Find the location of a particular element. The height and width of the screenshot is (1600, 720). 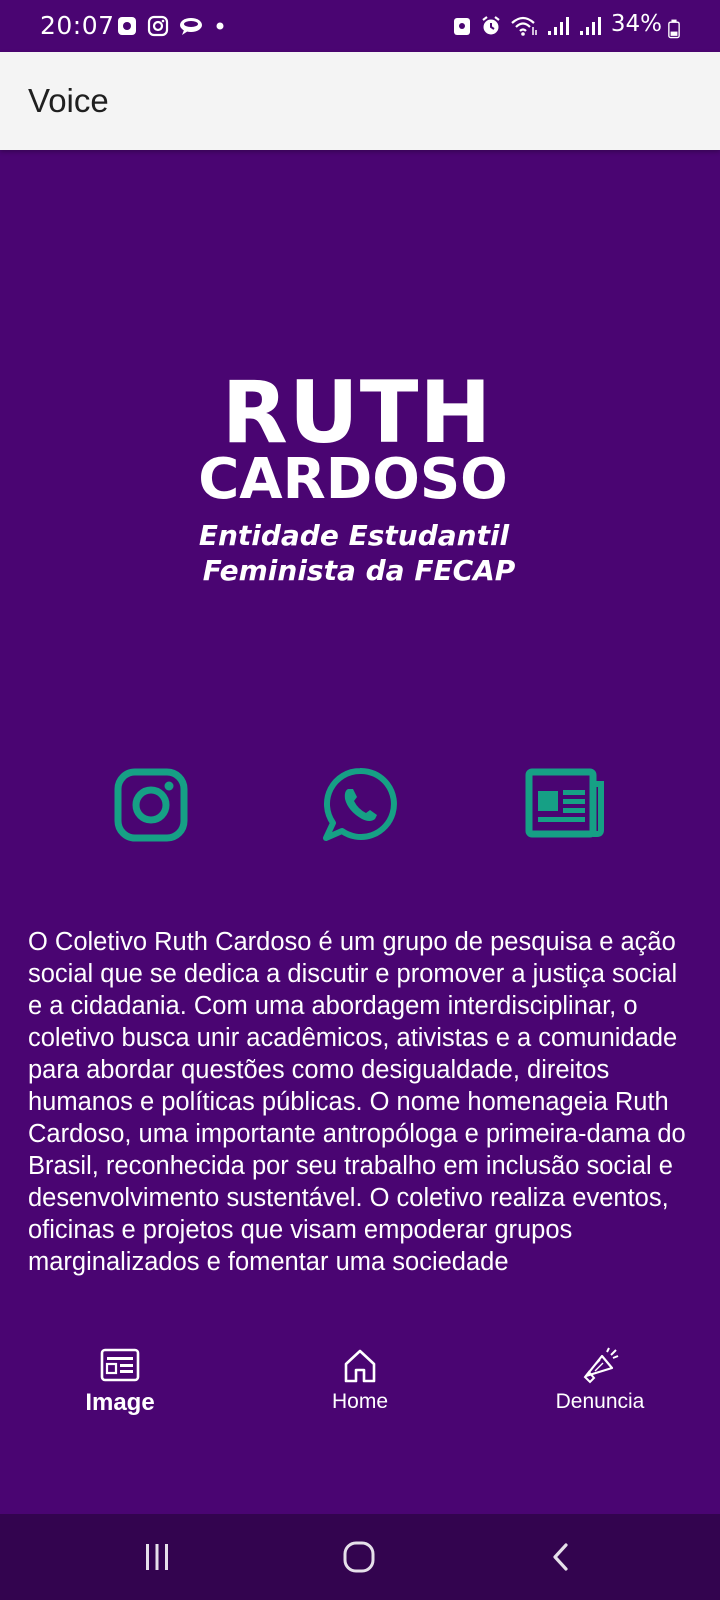

megaphone-icon is located at coordinates (601, 1365).